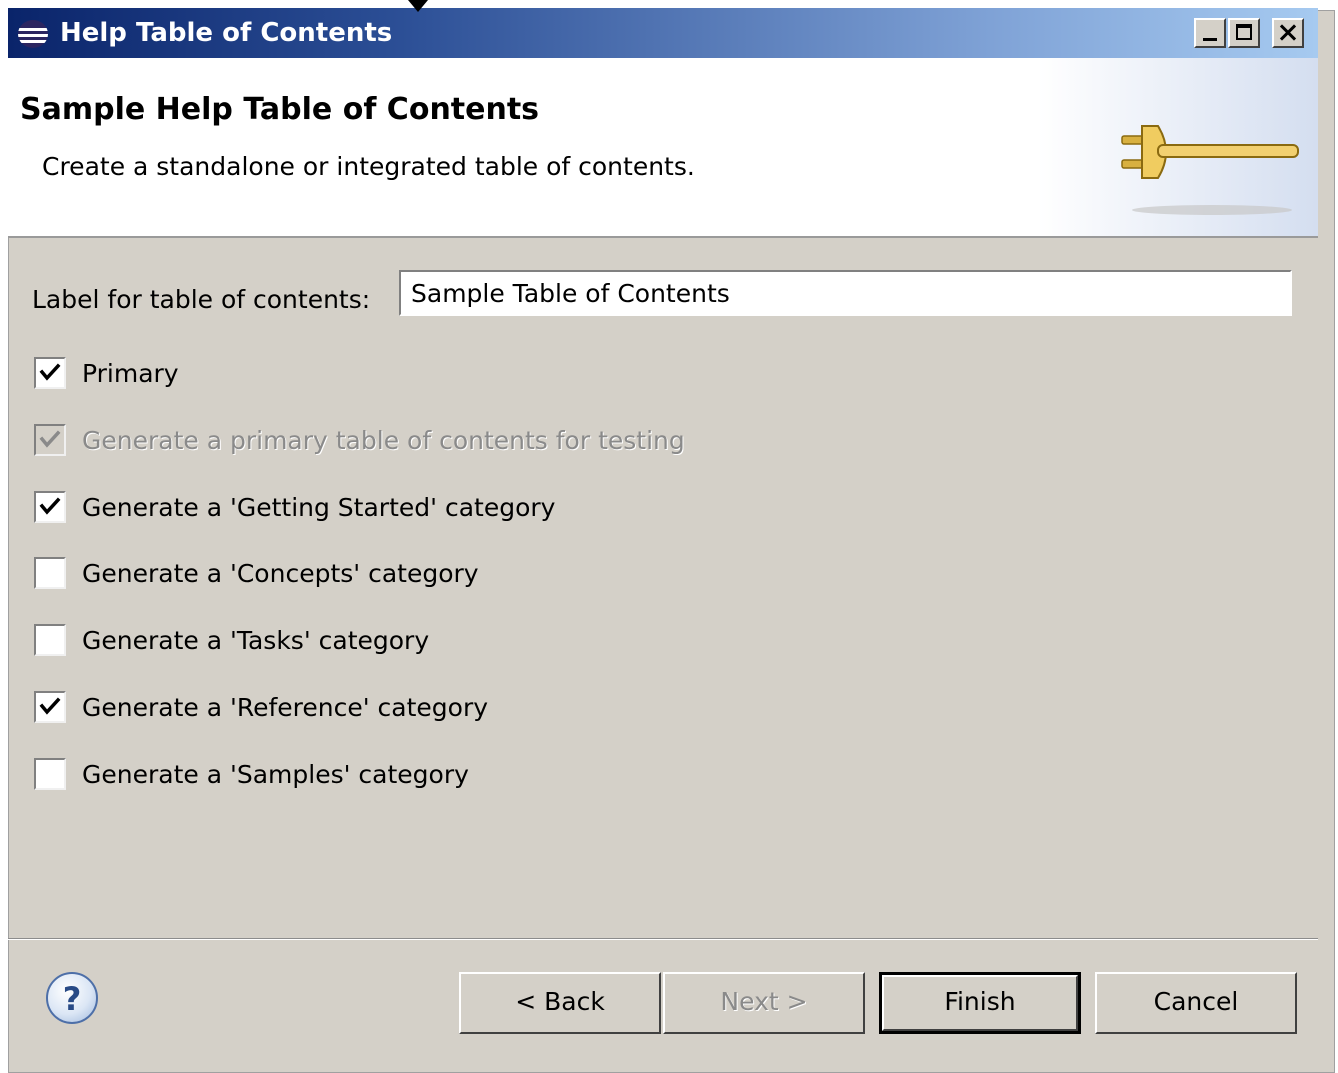 Image resolution: width=1338 pixels, height=1073 pixels. Describe the element at coordinates (130, 373) in the screenshot. I see `option-label: Primary` at that location.